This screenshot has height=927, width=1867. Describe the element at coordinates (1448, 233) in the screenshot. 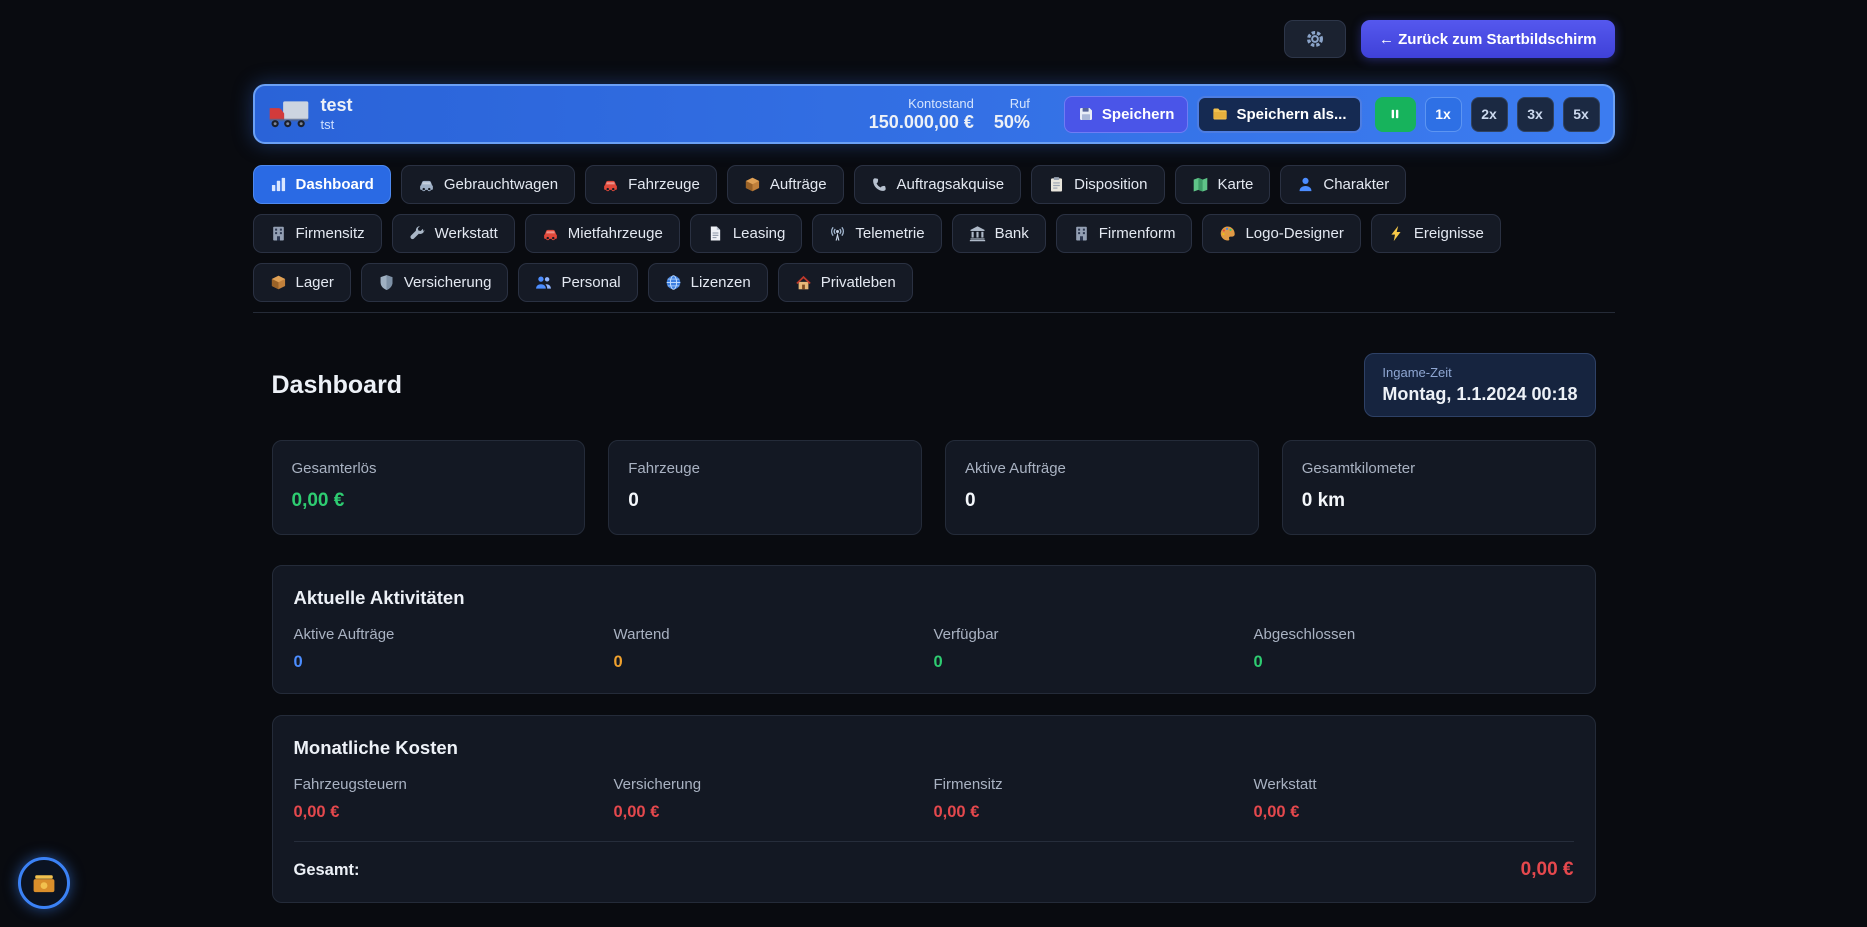

I see `tab-label: Ereignisse` at that location.